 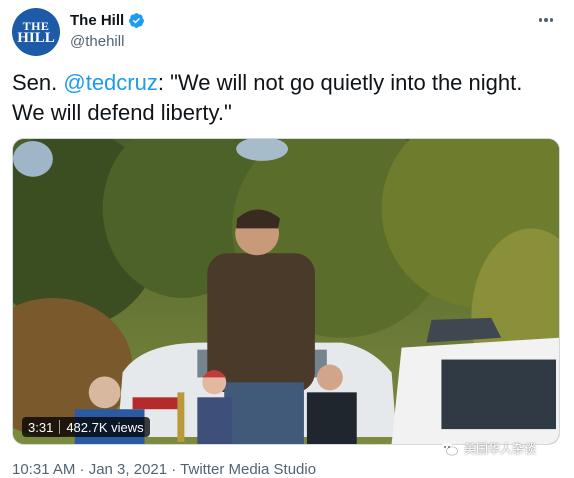 I want to click on tweet-quote-line2: We will defend liberty.", so click(x=122, y=112).